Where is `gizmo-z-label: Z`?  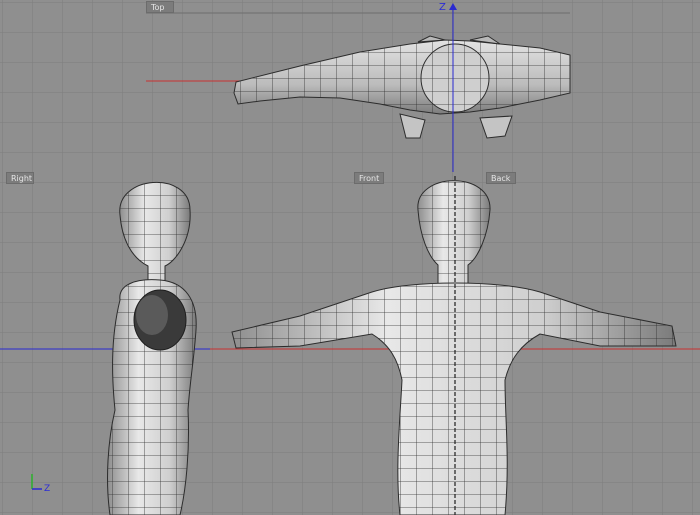 gizmo-z-label: Z is located at coordinates (47, 489).